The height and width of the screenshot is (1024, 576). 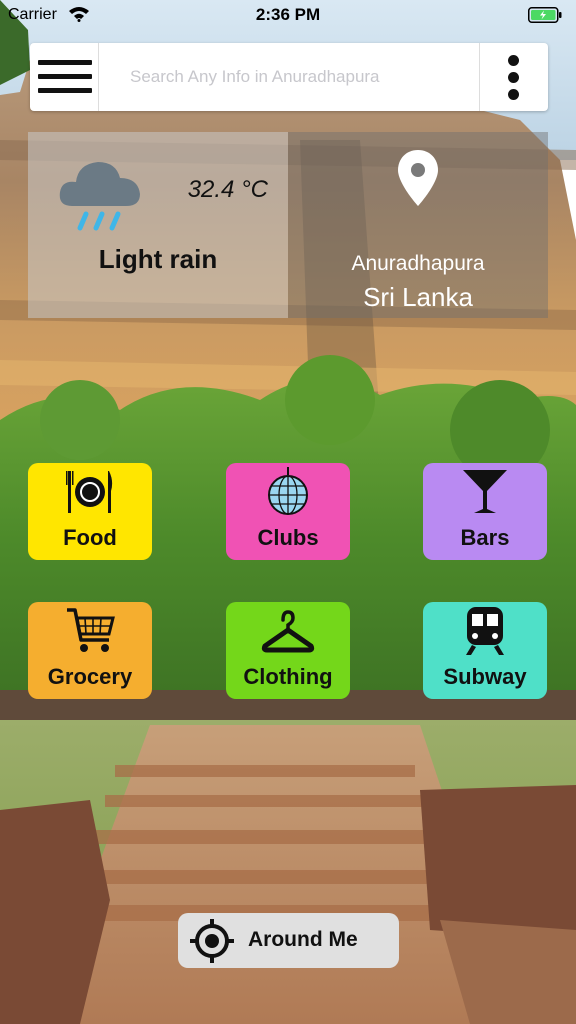 What do you see at coordinates (158, 259) in the screenshot?
I see `weather-condition: Light rain` at bounding box center [158, 259].